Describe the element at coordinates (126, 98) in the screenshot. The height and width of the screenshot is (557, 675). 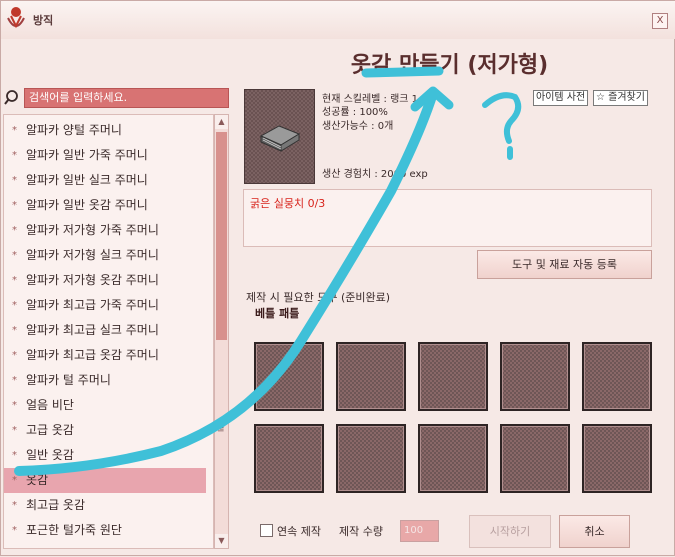
I see `search-input: 검색어를 입력하세요.` at that location.